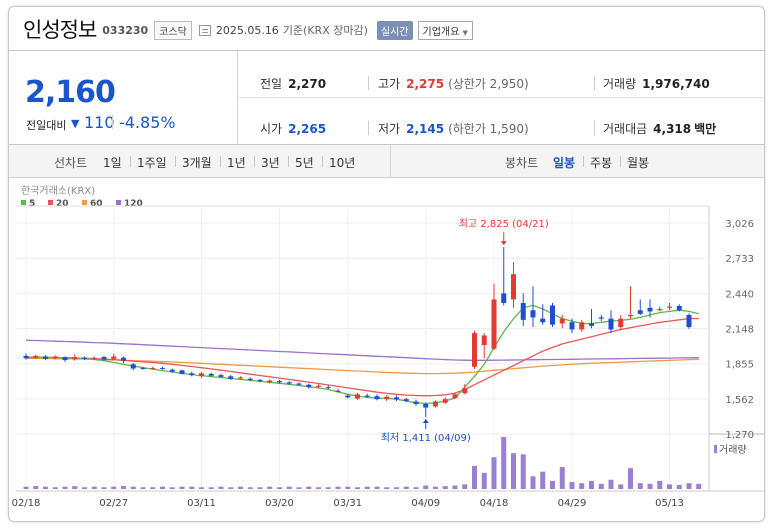 The height and width of the screenshot is (528, 773). I want to click on tab-5y: 5년, so click(304, 162).